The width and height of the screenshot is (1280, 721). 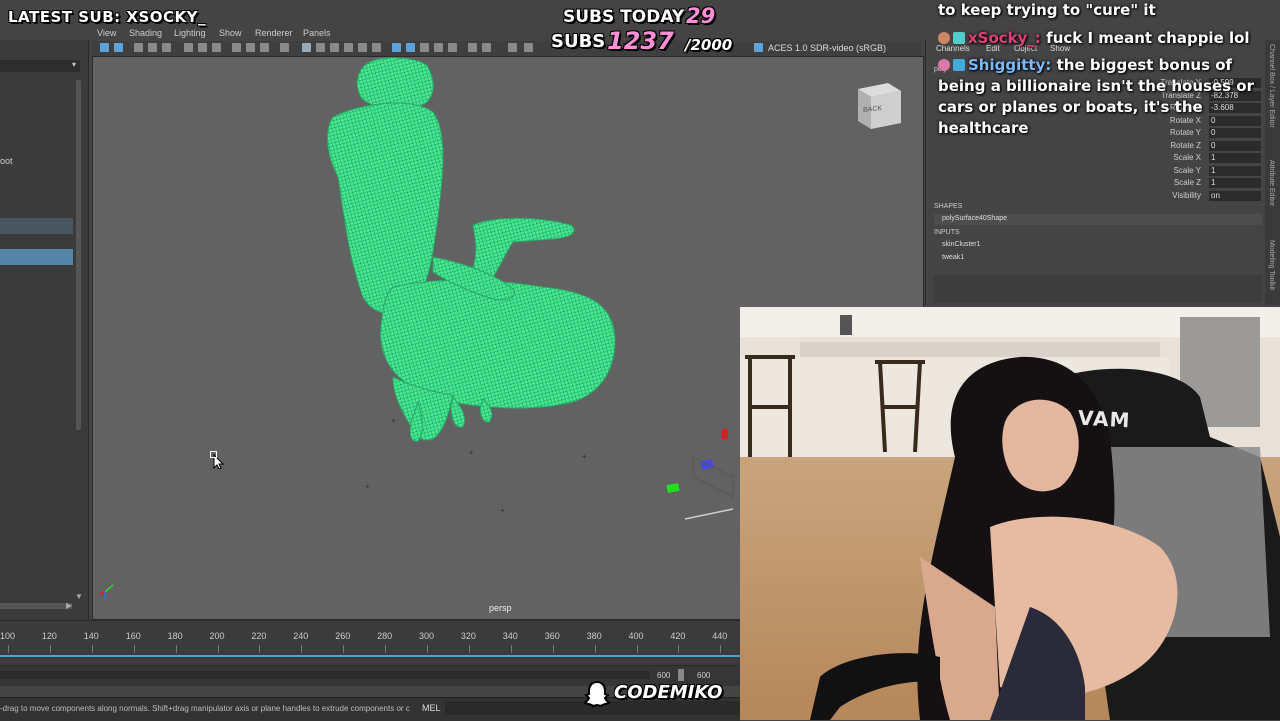 What do you see at coordinates (703, 675) in the screenshot?
I see `range-end: 600` at bounding box center [703, 675].